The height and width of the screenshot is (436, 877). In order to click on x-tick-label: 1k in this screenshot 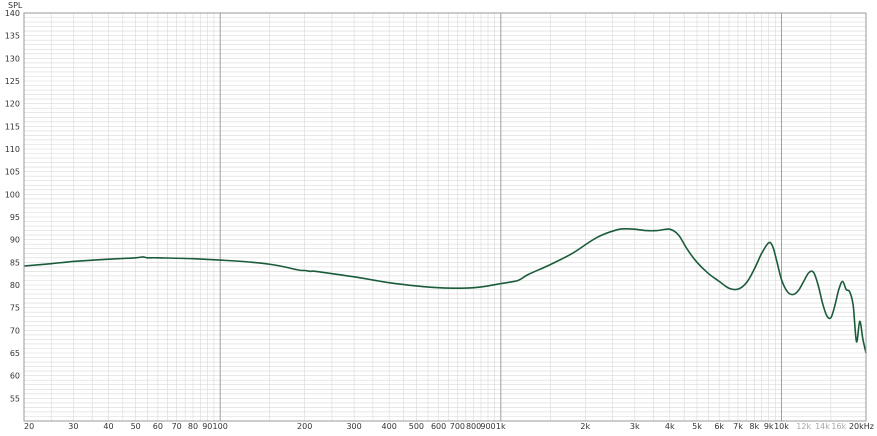, I will do `click(501, 426)`.